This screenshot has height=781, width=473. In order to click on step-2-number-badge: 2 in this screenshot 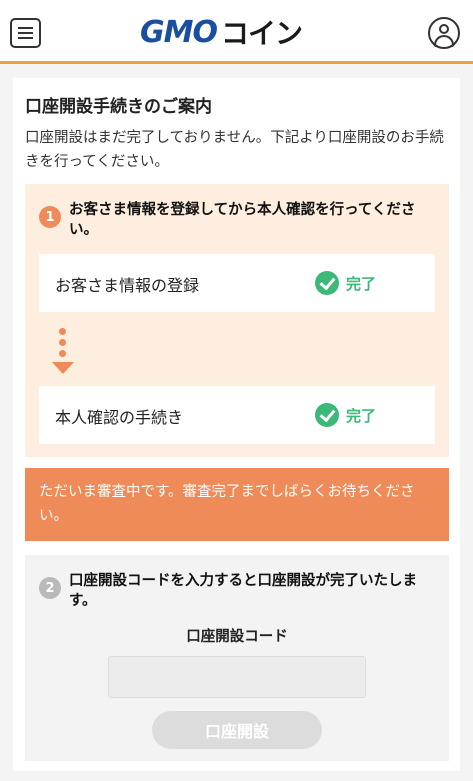, I will do `click(50, 588)`.